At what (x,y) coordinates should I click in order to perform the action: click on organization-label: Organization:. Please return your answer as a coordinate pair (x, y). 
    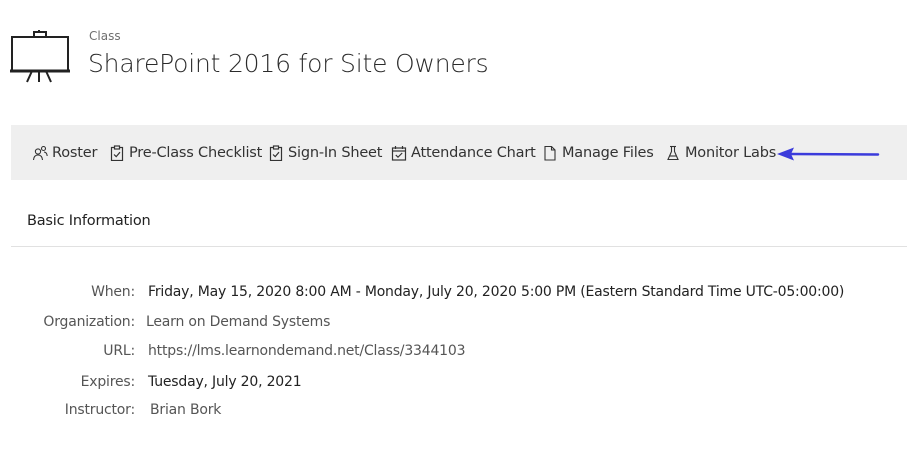
    Looking at the image, I should click on (89, 322).